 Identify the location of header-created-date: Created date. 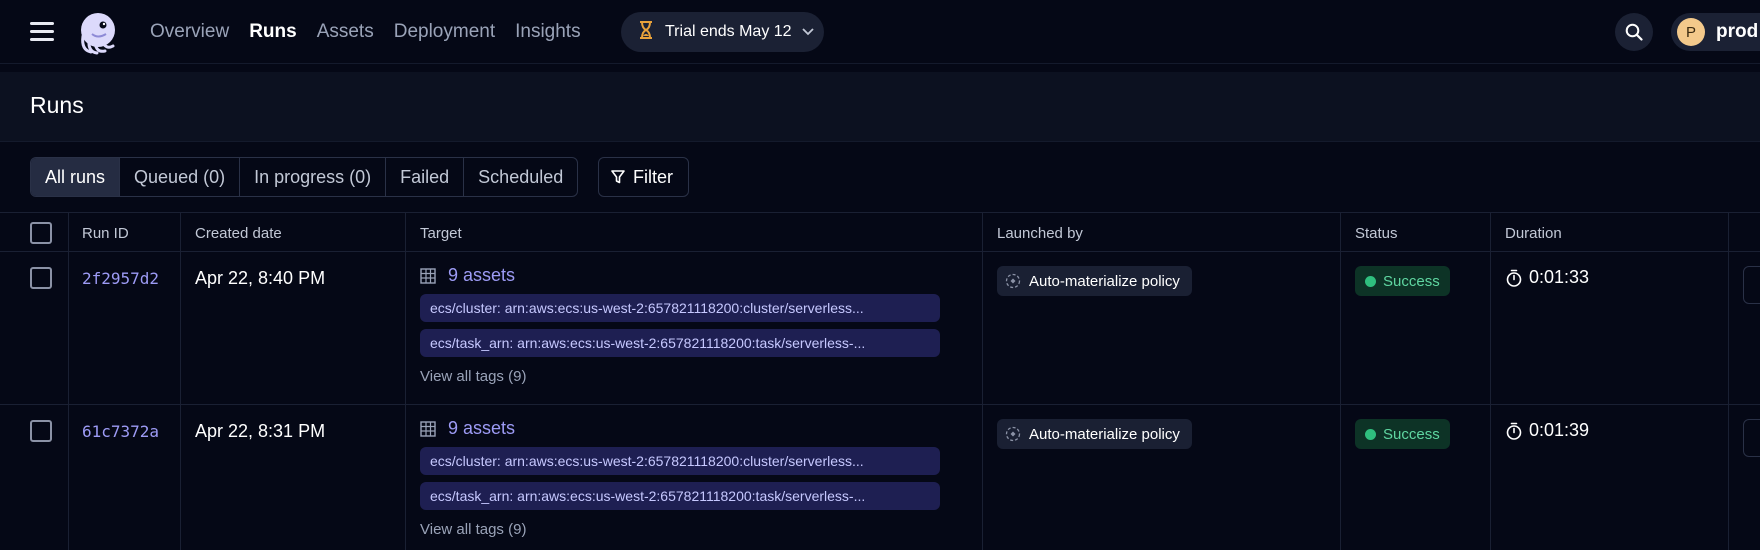
(238, 233).